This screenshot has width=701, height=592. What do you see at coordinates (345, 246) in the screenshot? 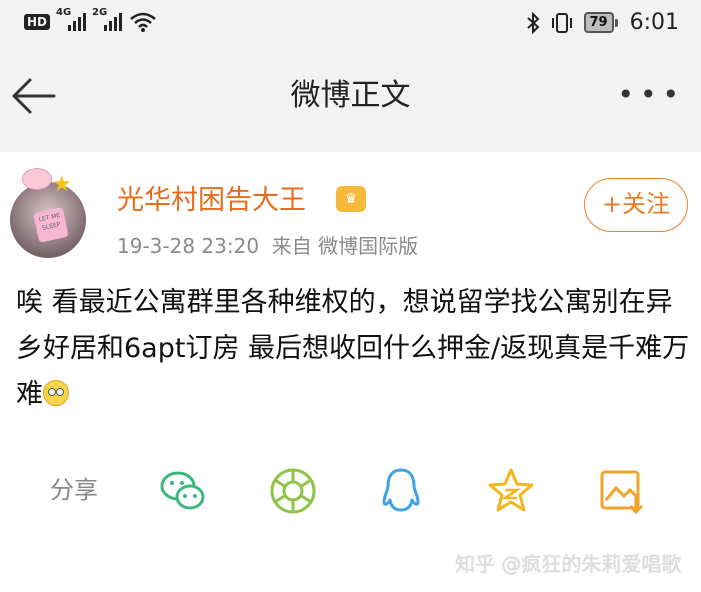
I see `post-source: 来自 微博国际版` at bounding box center [345, 246].